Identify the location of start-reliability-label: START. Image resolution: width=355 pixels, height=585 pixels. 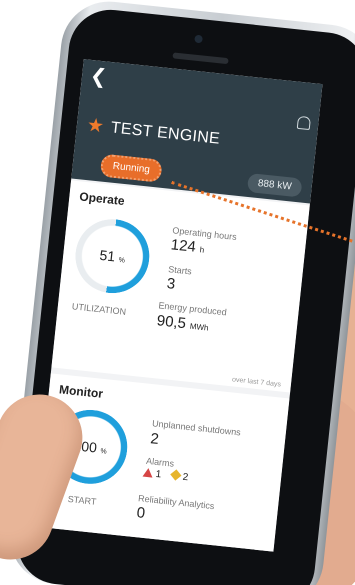
(82, 500).